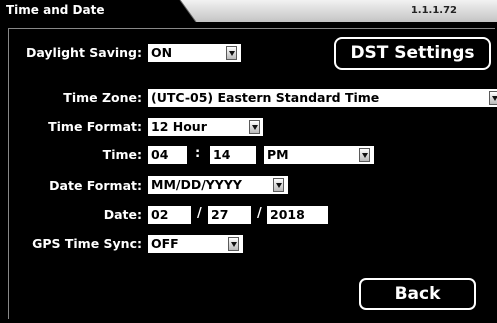  Describe the element at coordinates (95, 126) in the screenshot. I see `time-format-label: Time Format:` at that location.